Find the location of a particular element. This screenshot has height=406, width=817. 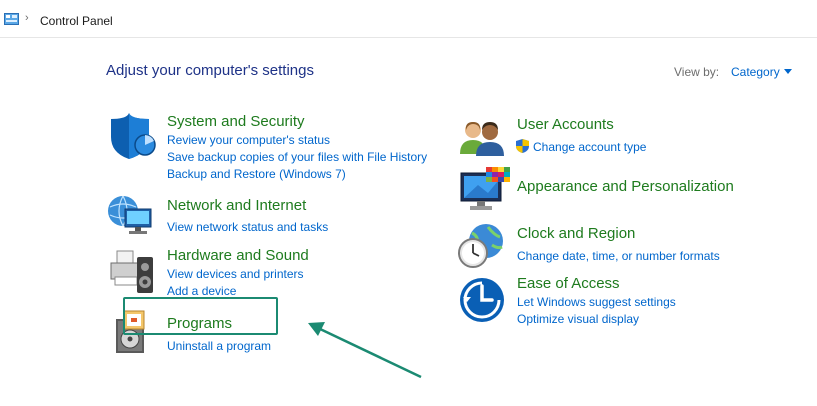

category-clock-region: Clock and Region is located at coordinates (576, 233).